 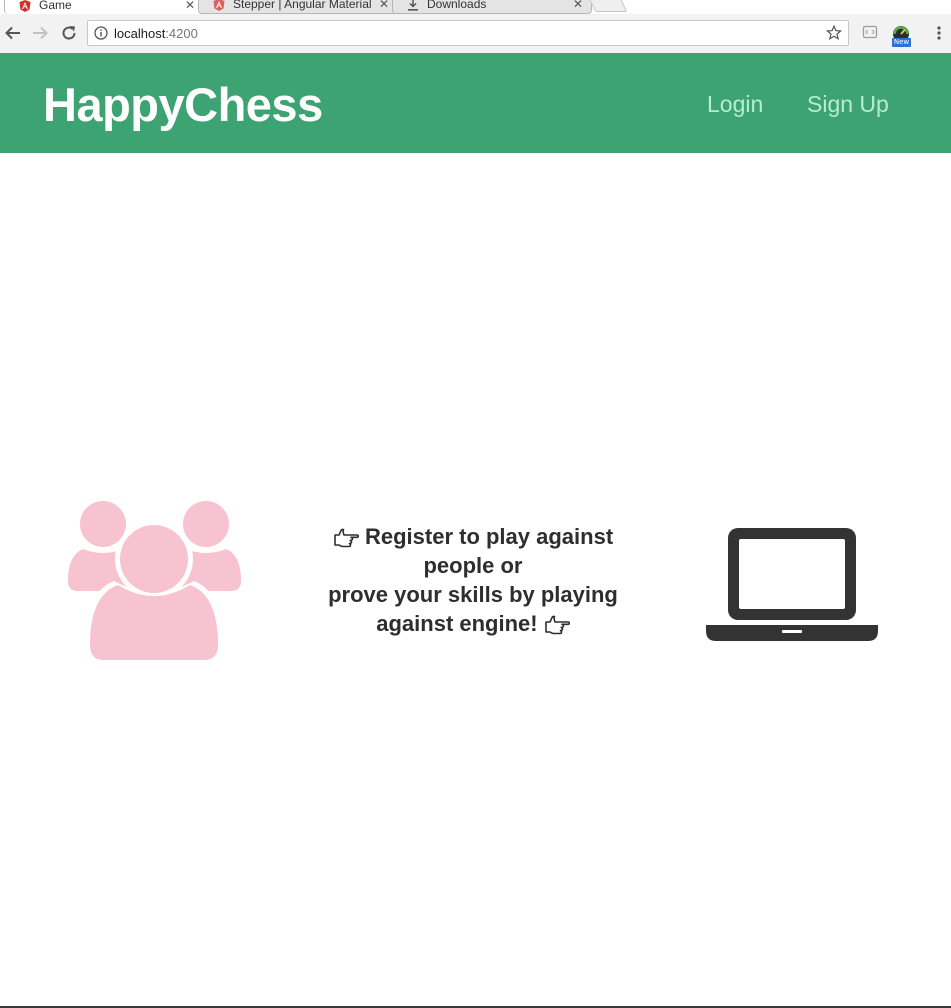 I want to click on hero-line-4-text: against engine!, so click(x=457, y=623).